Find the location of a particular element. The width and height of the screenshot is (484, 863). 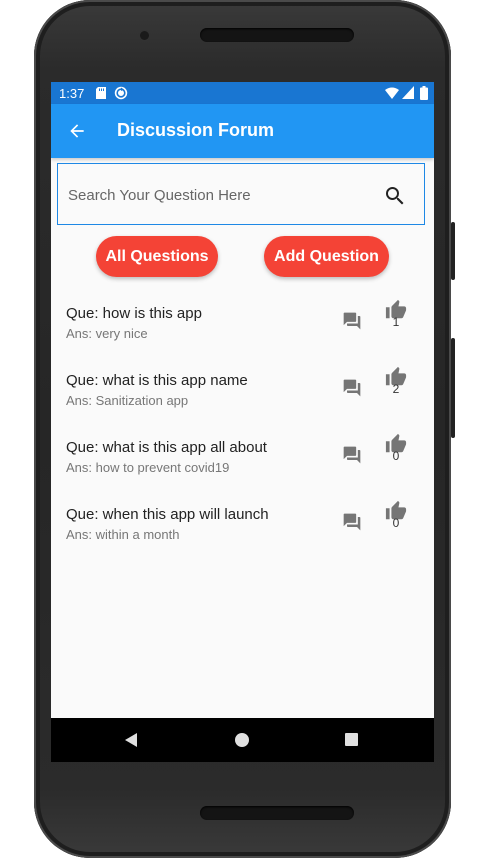

add-question-button: Add Question is located at coordinates (326, 256).